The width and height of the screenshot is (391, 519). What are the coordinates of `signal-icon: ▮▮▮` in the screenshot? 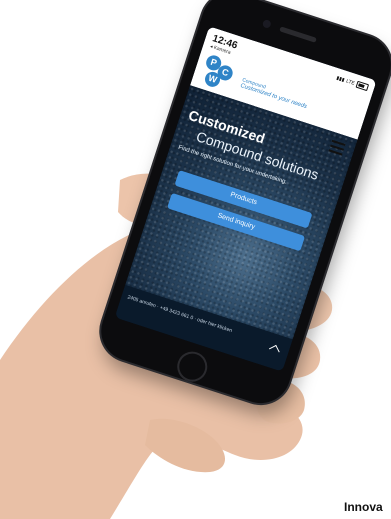 It's located at (340, 78).